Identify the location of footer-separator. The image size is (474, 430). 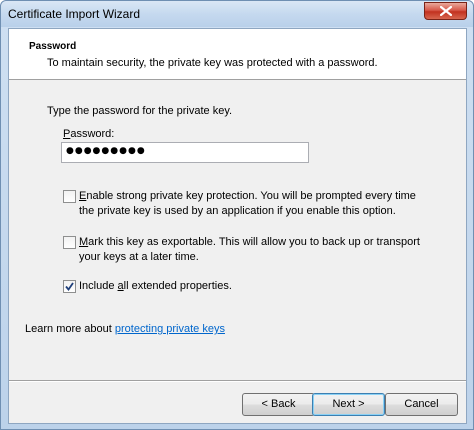
(237, 381).